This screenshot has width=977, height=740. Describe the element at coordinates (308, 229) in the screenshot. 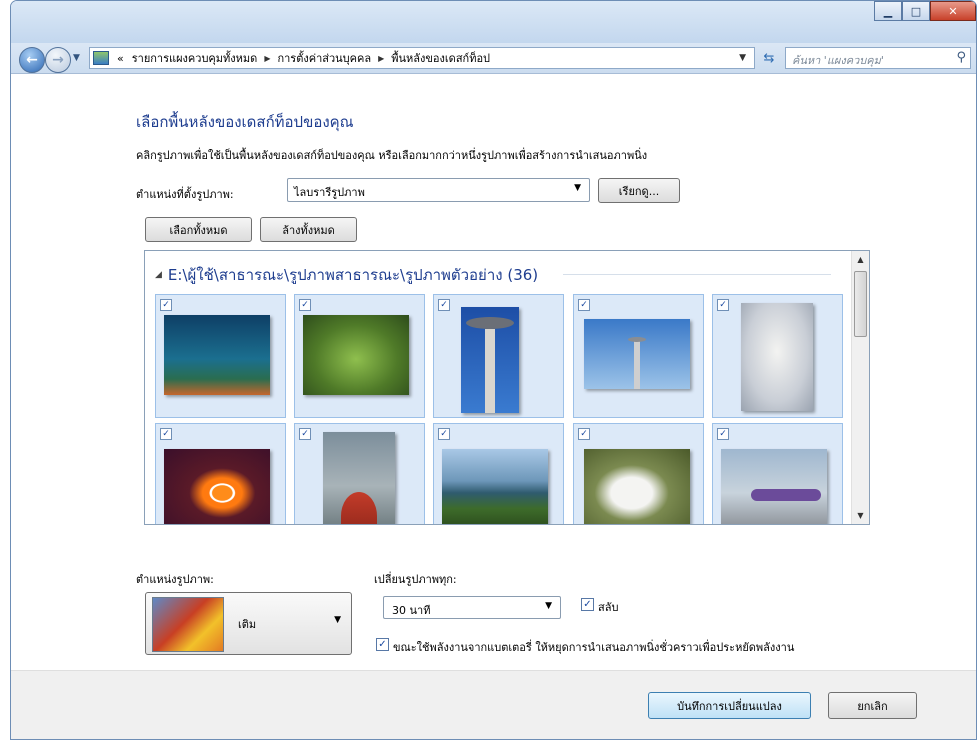

I see `clear-all-button: ล้างทั้งหมด` at that location.